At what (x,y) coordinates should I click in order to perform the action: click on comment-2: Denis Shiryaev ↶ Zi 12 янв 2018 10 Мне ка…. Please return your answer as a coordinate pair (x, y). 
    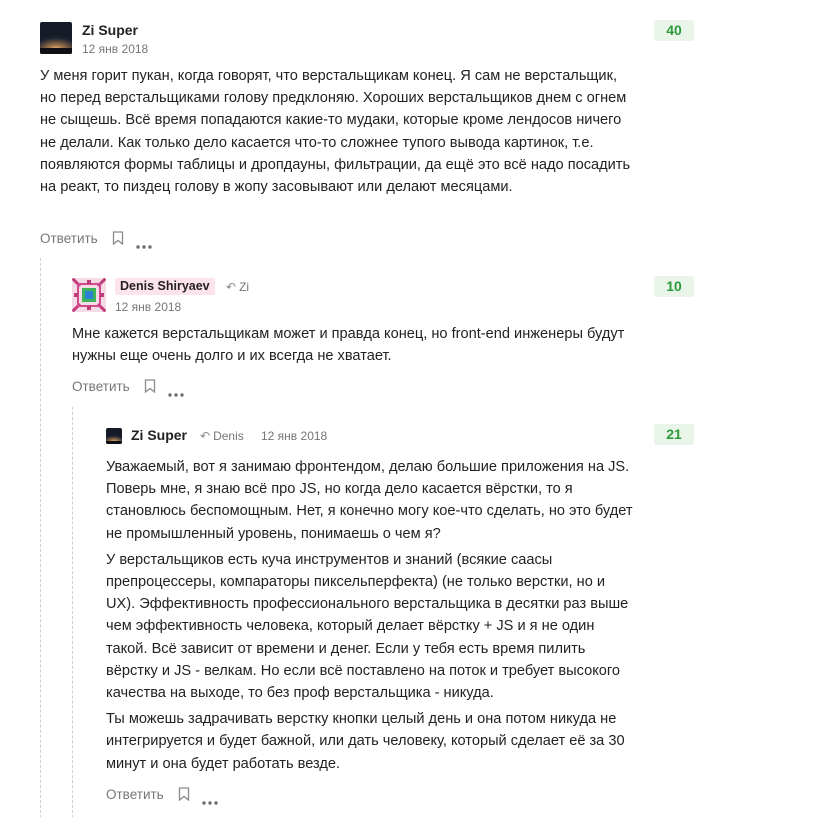
    Looking at the image, I should click on (386, 336).